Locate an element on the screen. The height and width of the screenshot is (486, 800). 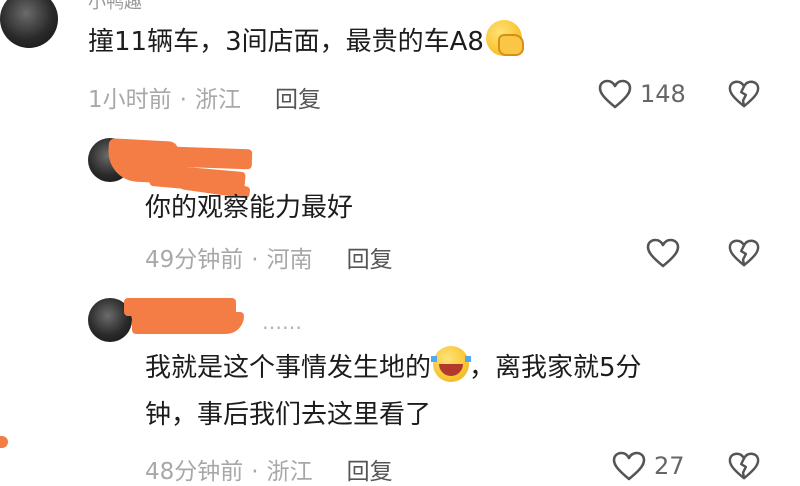
avatar is located at coordinates (29, 24).